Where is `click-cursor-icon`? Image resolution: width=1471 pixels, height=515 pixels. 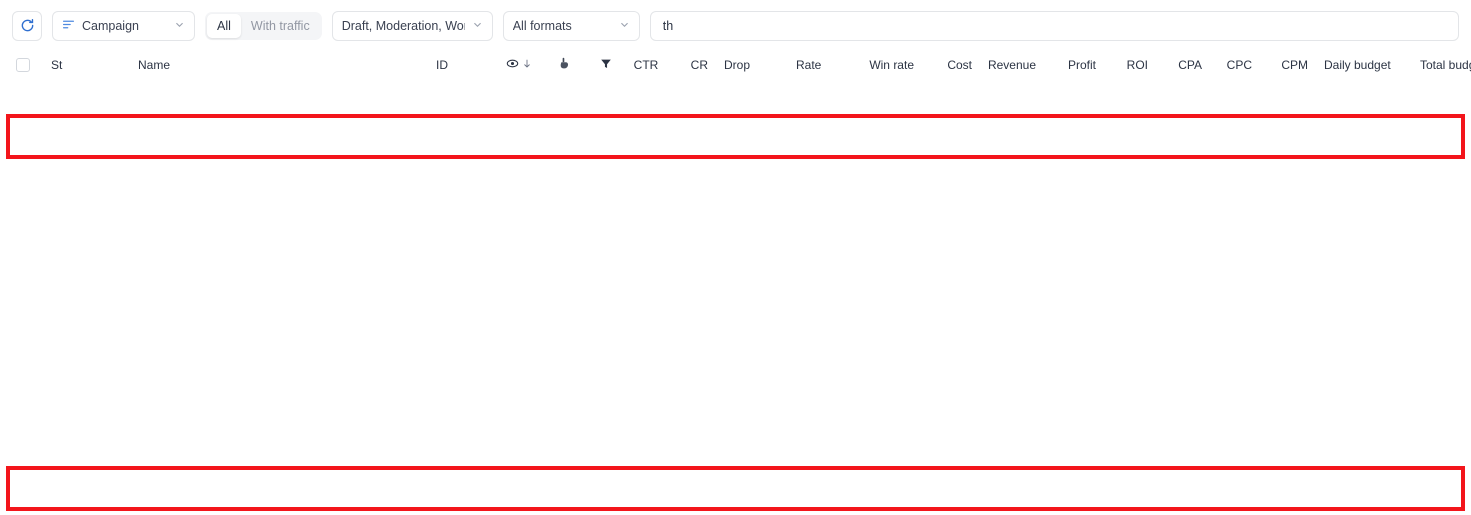 click-cursor-icon is located at coordinates (564, 65).